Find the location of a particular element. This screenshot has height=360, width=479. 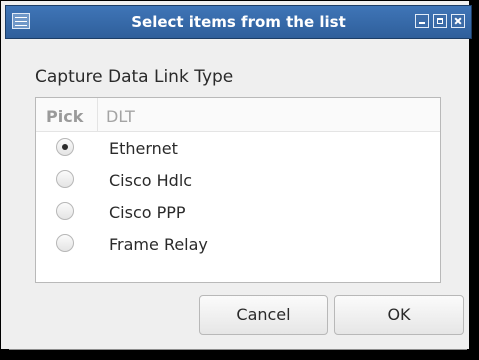

ok-button: OK is located at coordinates (399, 315).